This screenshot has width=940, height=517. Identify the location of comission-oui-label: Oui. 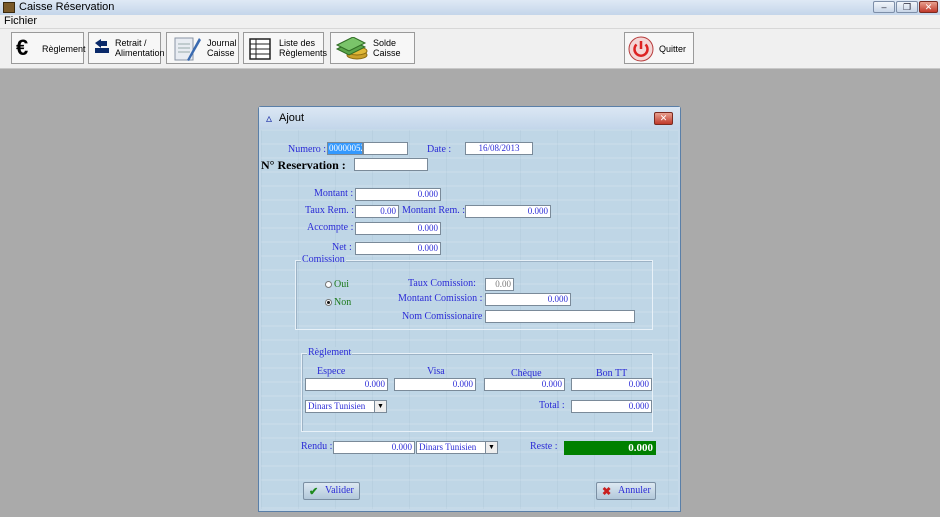
(341, 284).